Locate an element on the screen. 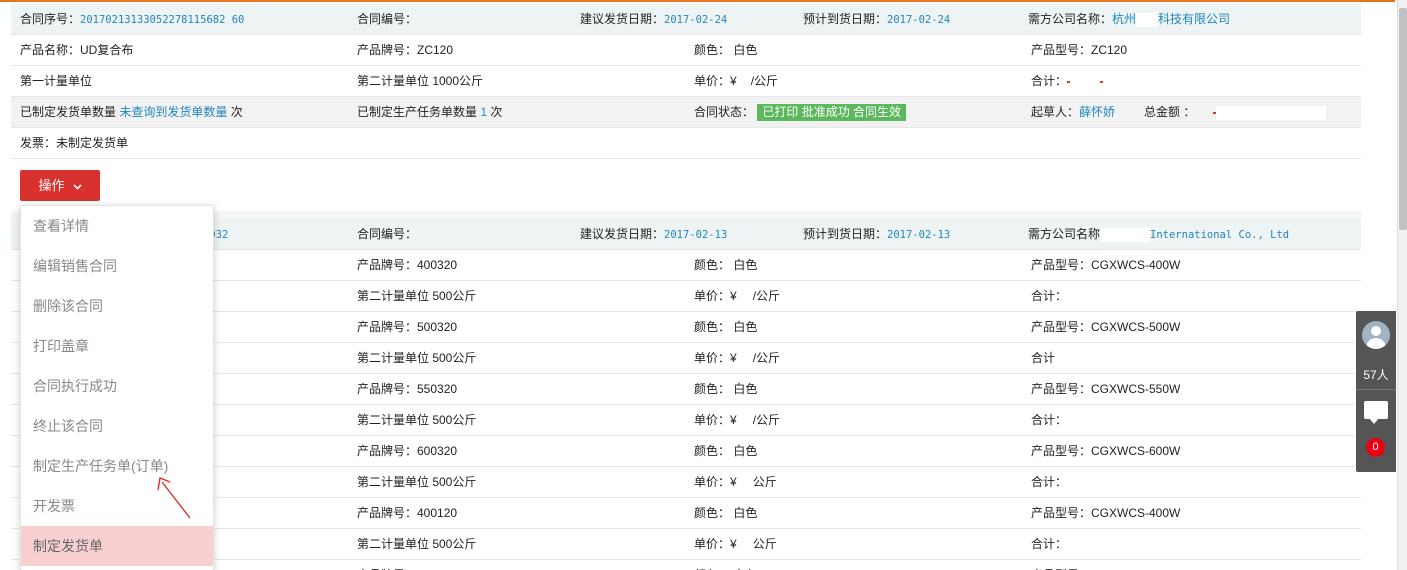 The height and width of the screenshot is (570, 1407). buyer-company: 需方公司名称 International Co., Ltd is located at coordinates (1159, 234).